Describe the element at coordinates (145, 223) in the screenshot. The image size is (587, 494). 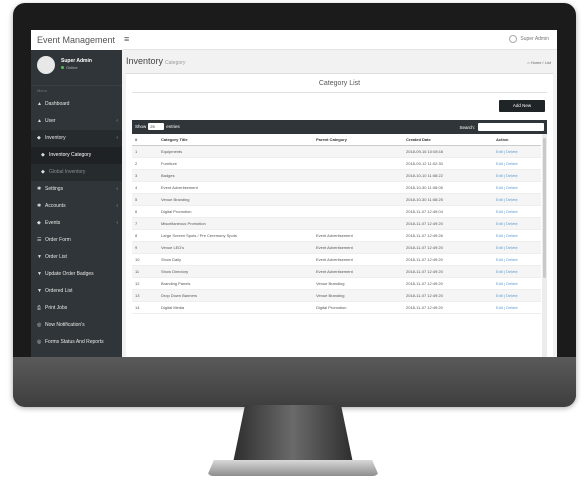
I see `table-cell: 7` at that location.